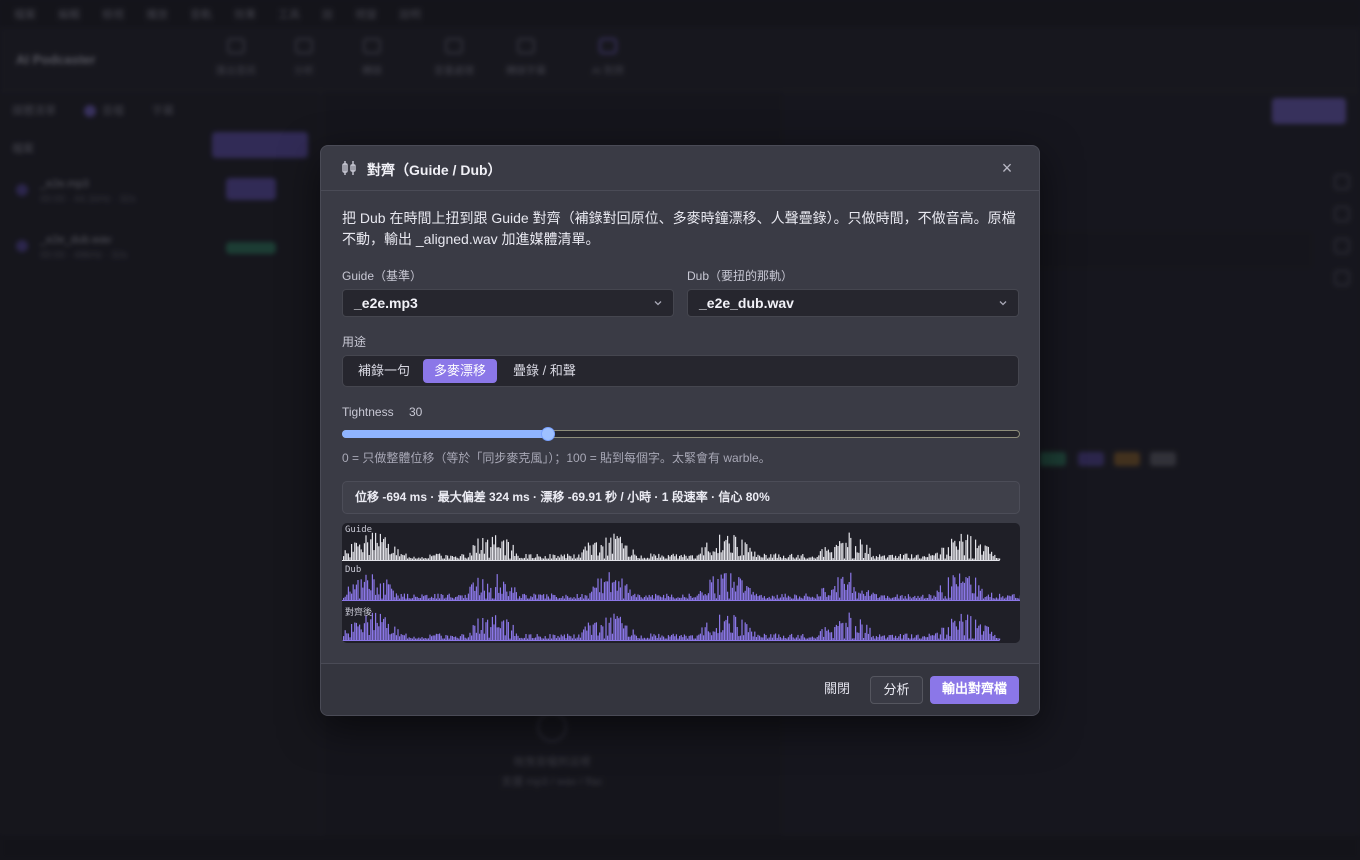 The height and width of the screenshot is (860, 1360). I want to click on tightness-slider, so click(681, 434).